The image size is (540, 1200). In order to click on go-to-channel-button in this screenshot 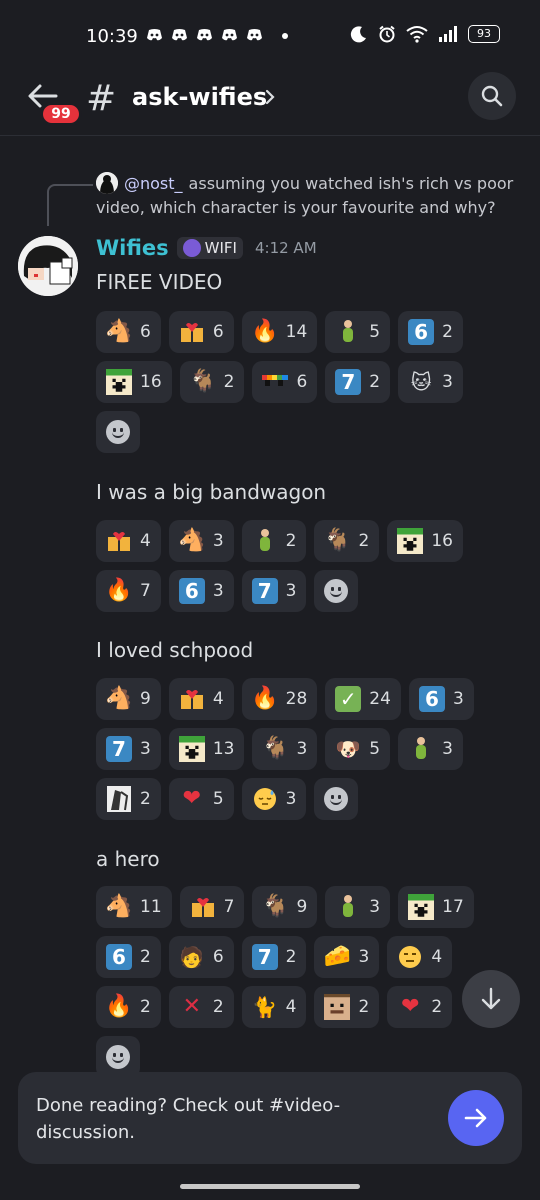, I will do `click(476, 1118)`.